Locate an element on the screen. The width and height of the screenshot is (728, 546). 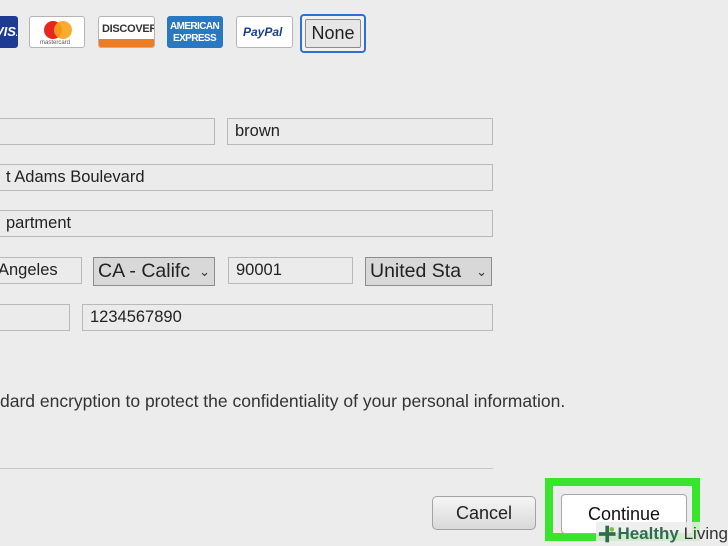
phone-input: 1234567890 is located at coordinates (287, 317).